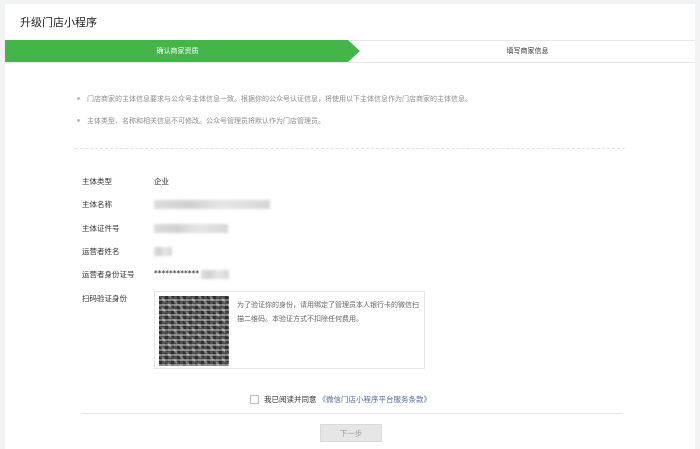 This screenshot has width=700, height=449. What do you see at coordinates (97, 204) in the screenshot?
I see `field-label: 主体名称` at bounding box center [97, 204].